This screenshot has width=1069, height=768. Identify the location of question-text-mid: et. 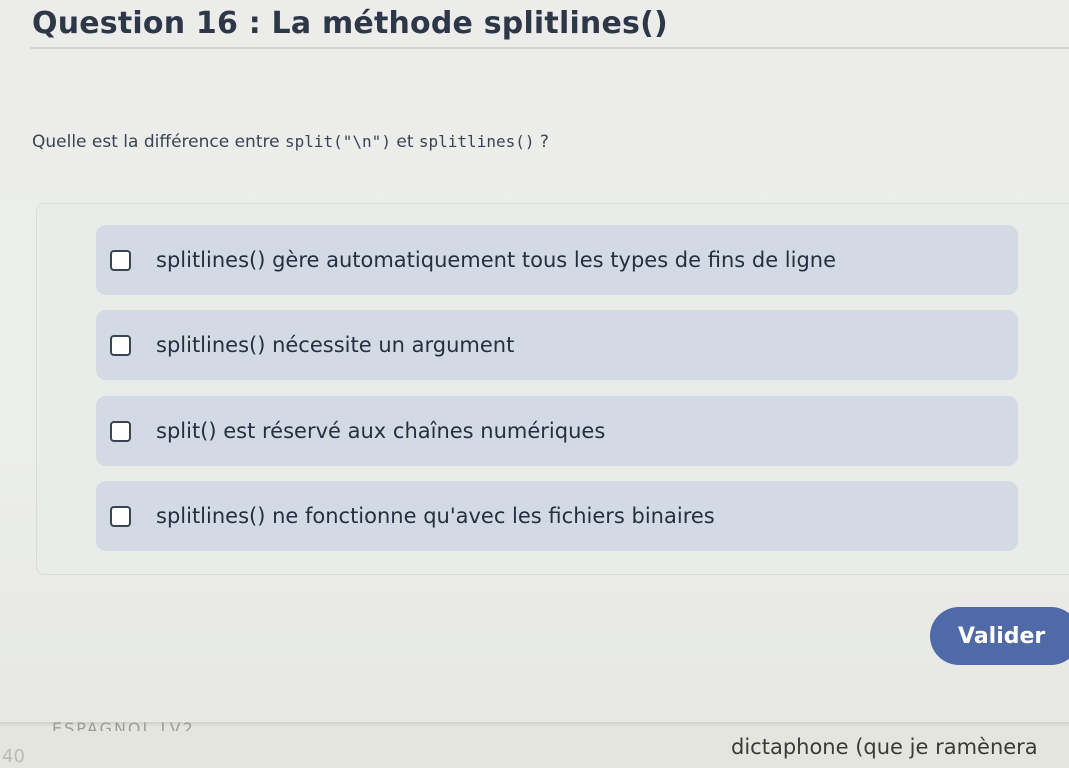
(404, 142).